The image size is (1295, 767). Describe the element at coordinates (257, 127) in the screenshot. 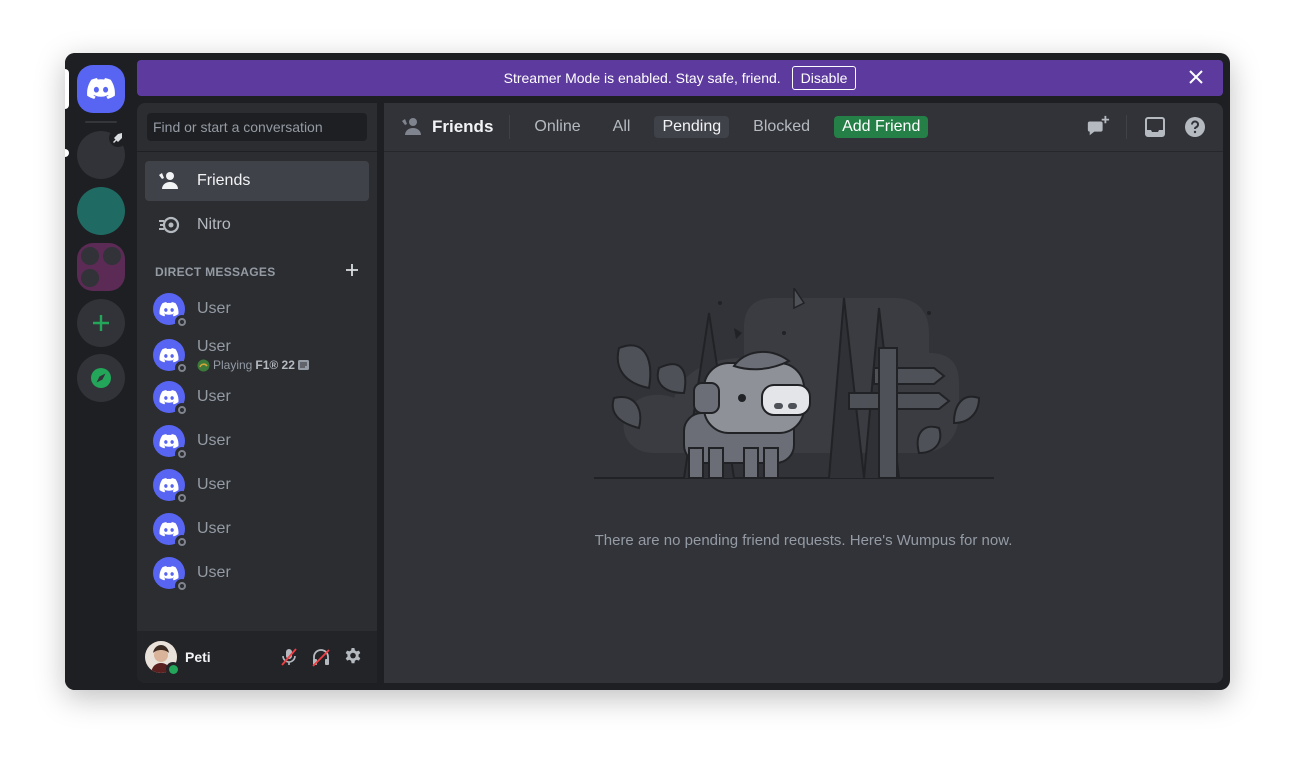

I see `search-input: Find or start a conversation` at that location.